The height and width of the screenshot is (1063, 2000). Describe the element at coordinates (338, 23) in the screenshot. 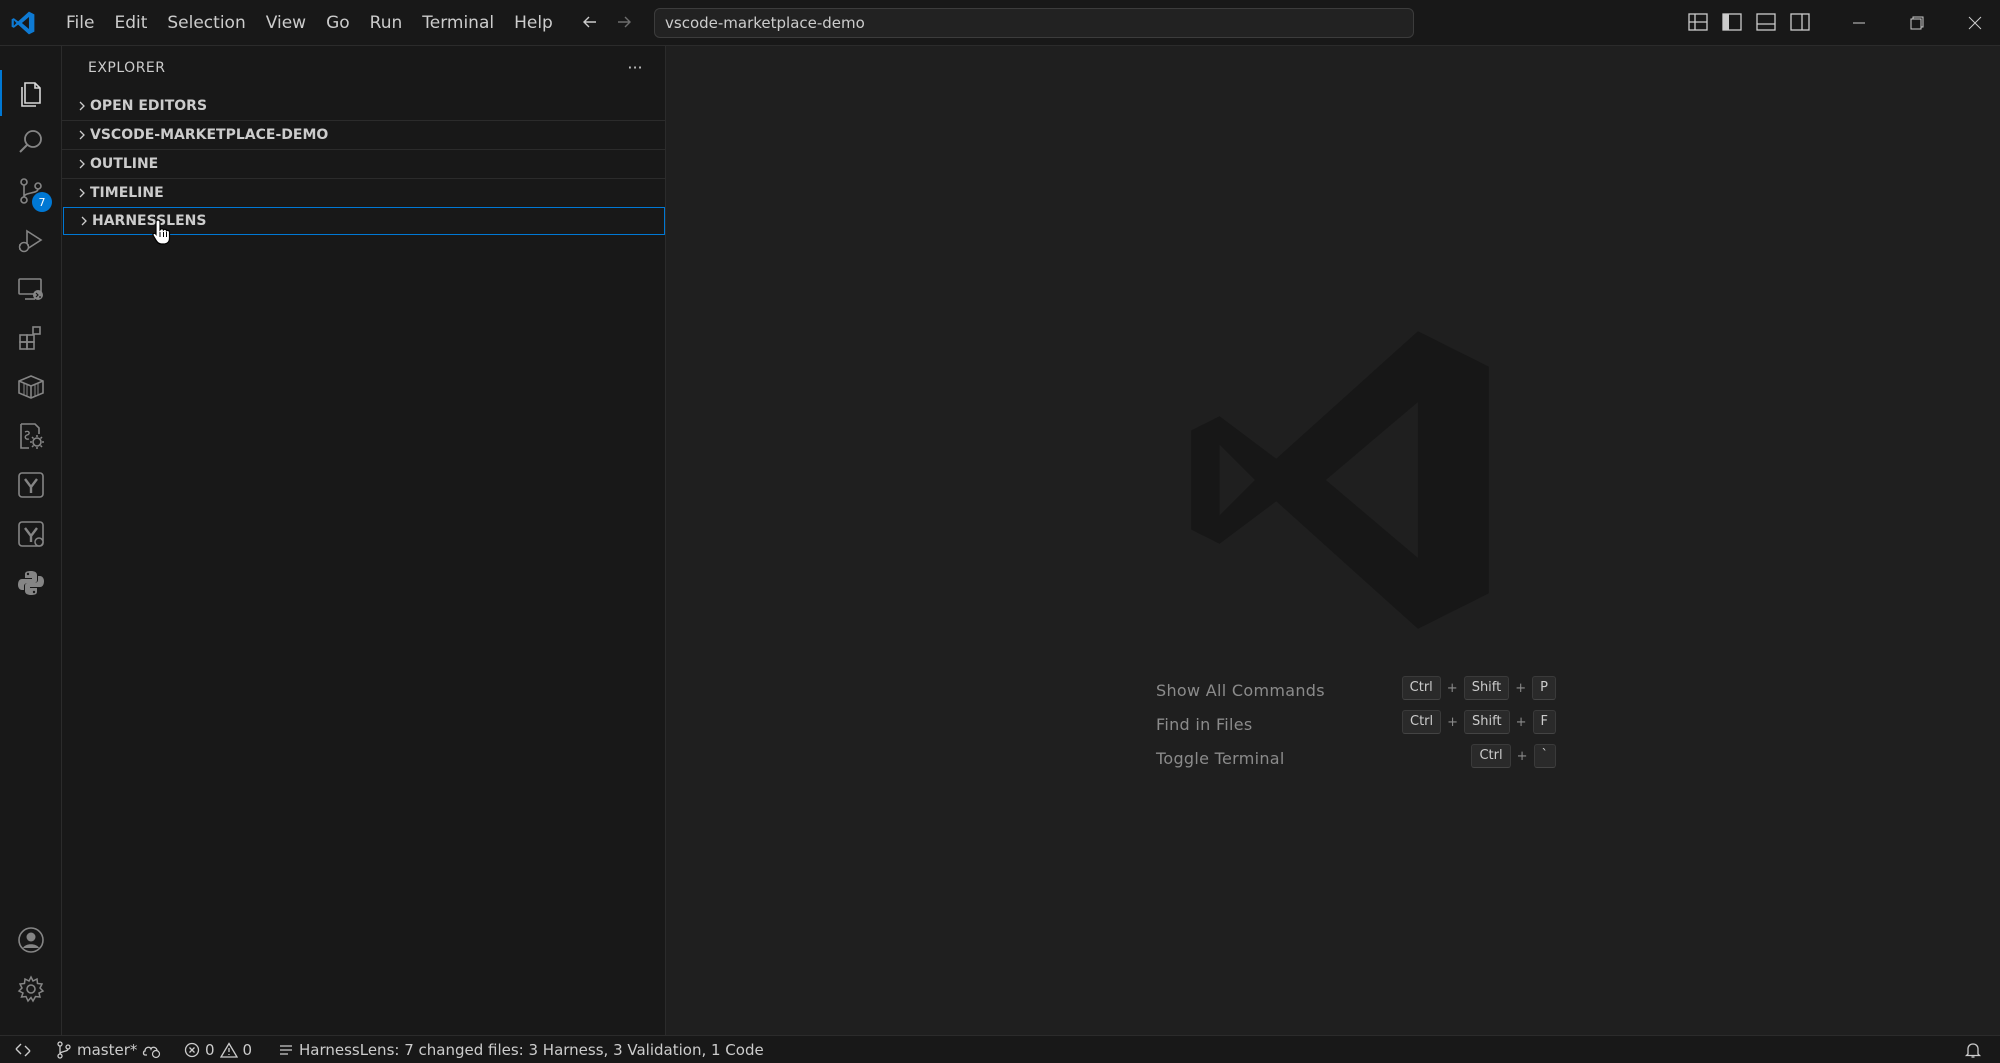

I see `menu-go: Go` at that location.